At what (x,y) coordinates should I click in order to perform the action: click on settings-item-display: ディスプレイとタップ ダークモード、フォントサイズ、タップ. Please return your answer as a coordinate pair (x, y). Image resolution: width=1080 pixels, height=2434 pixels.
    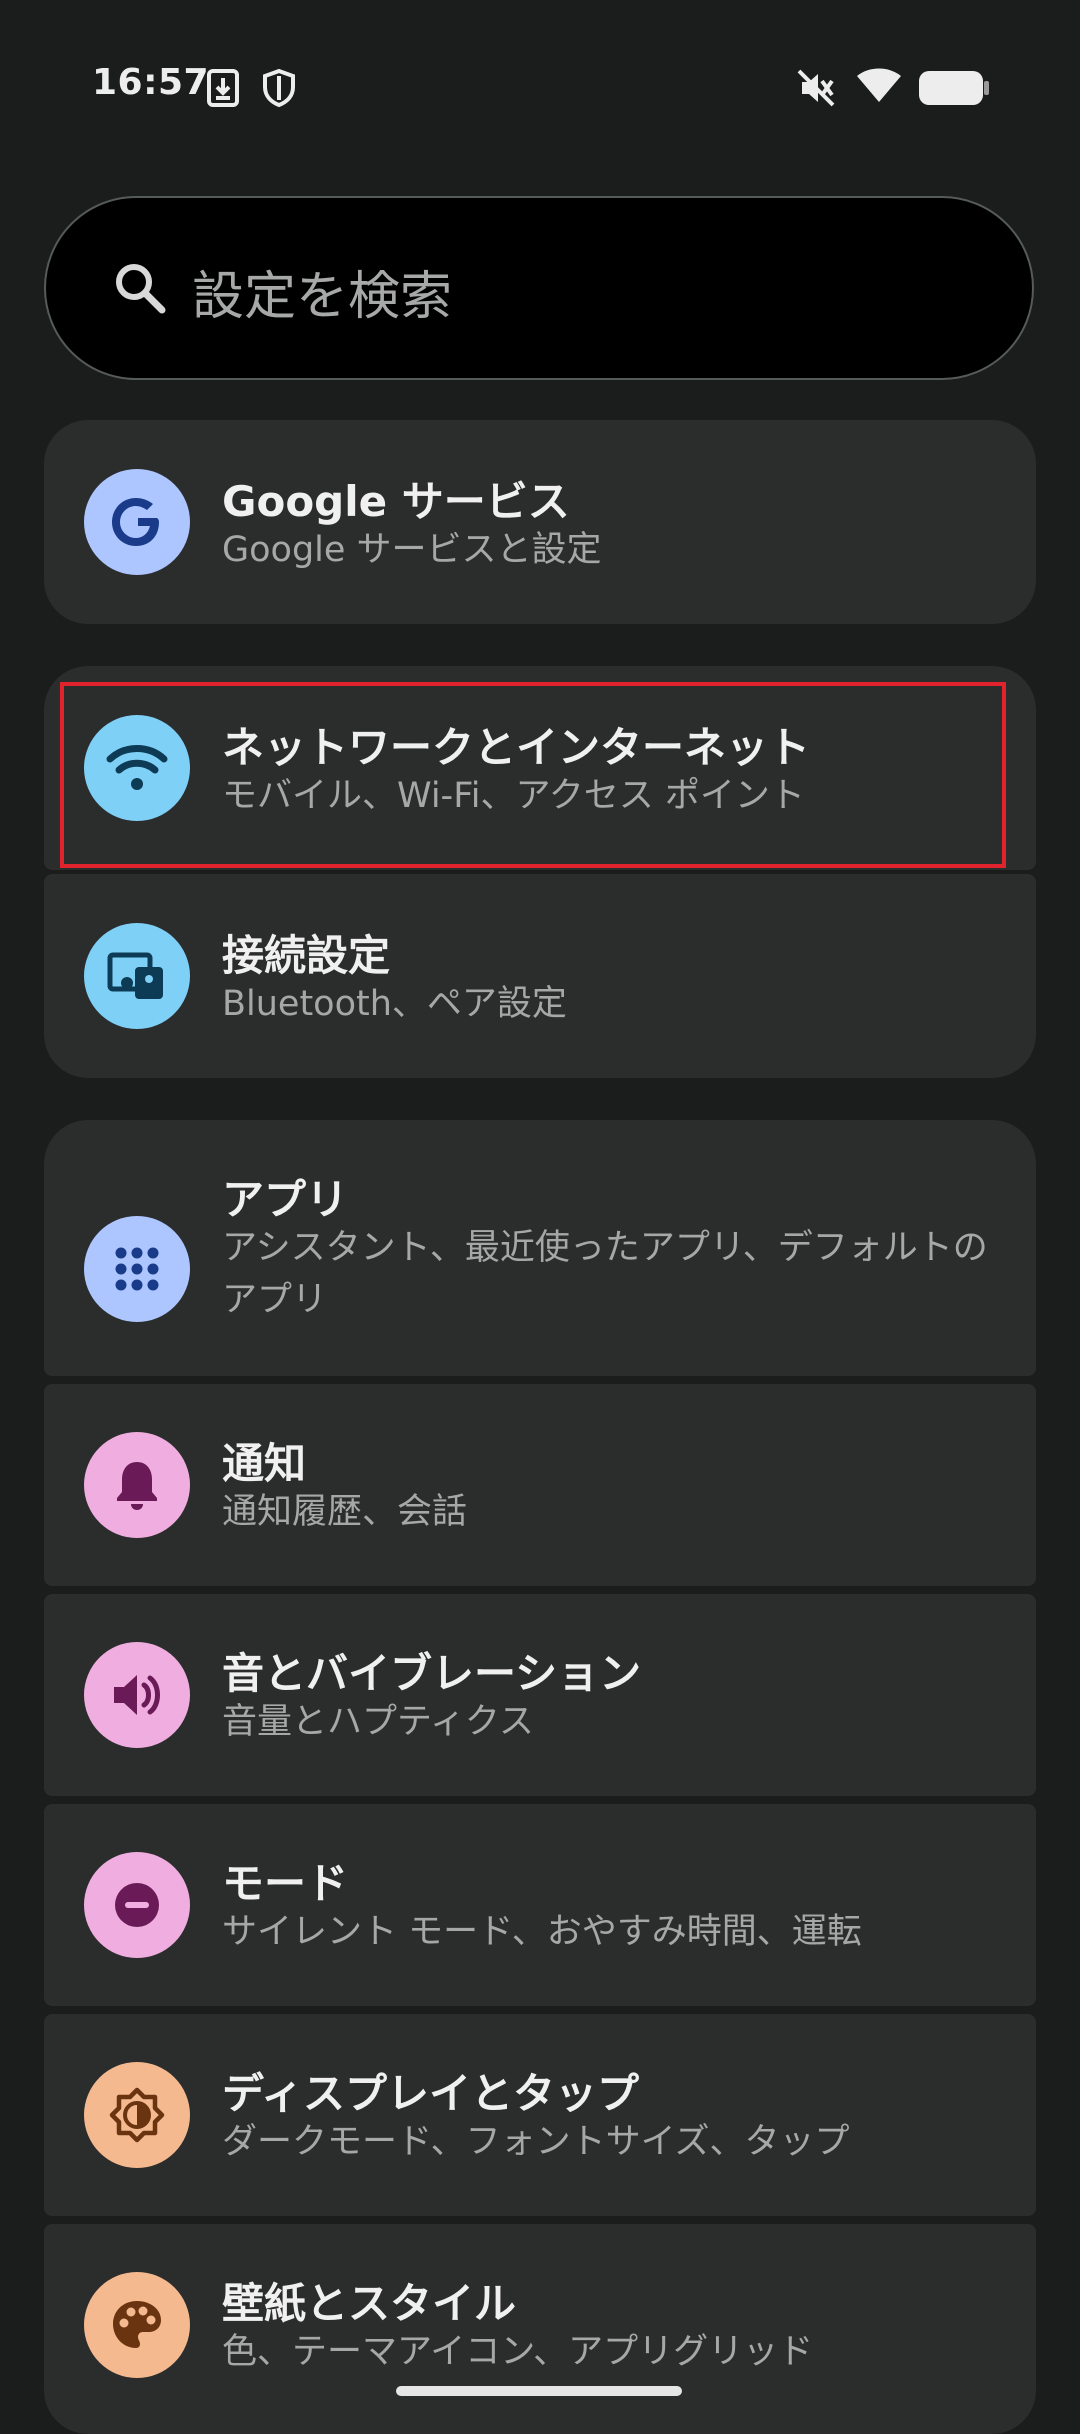
    Looking at the image, I should click on (540, 2115).